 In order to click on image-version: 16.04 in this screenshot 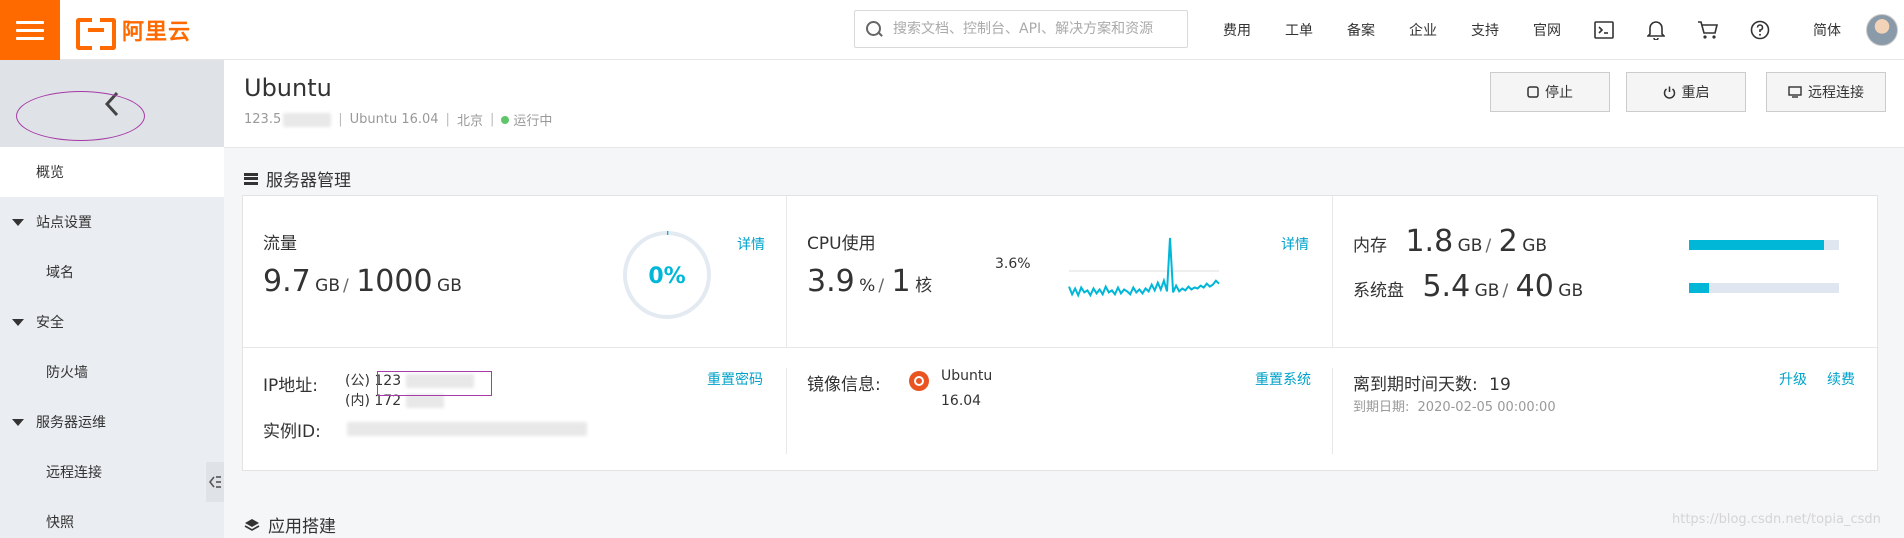, I will do `click(961, 401)`.